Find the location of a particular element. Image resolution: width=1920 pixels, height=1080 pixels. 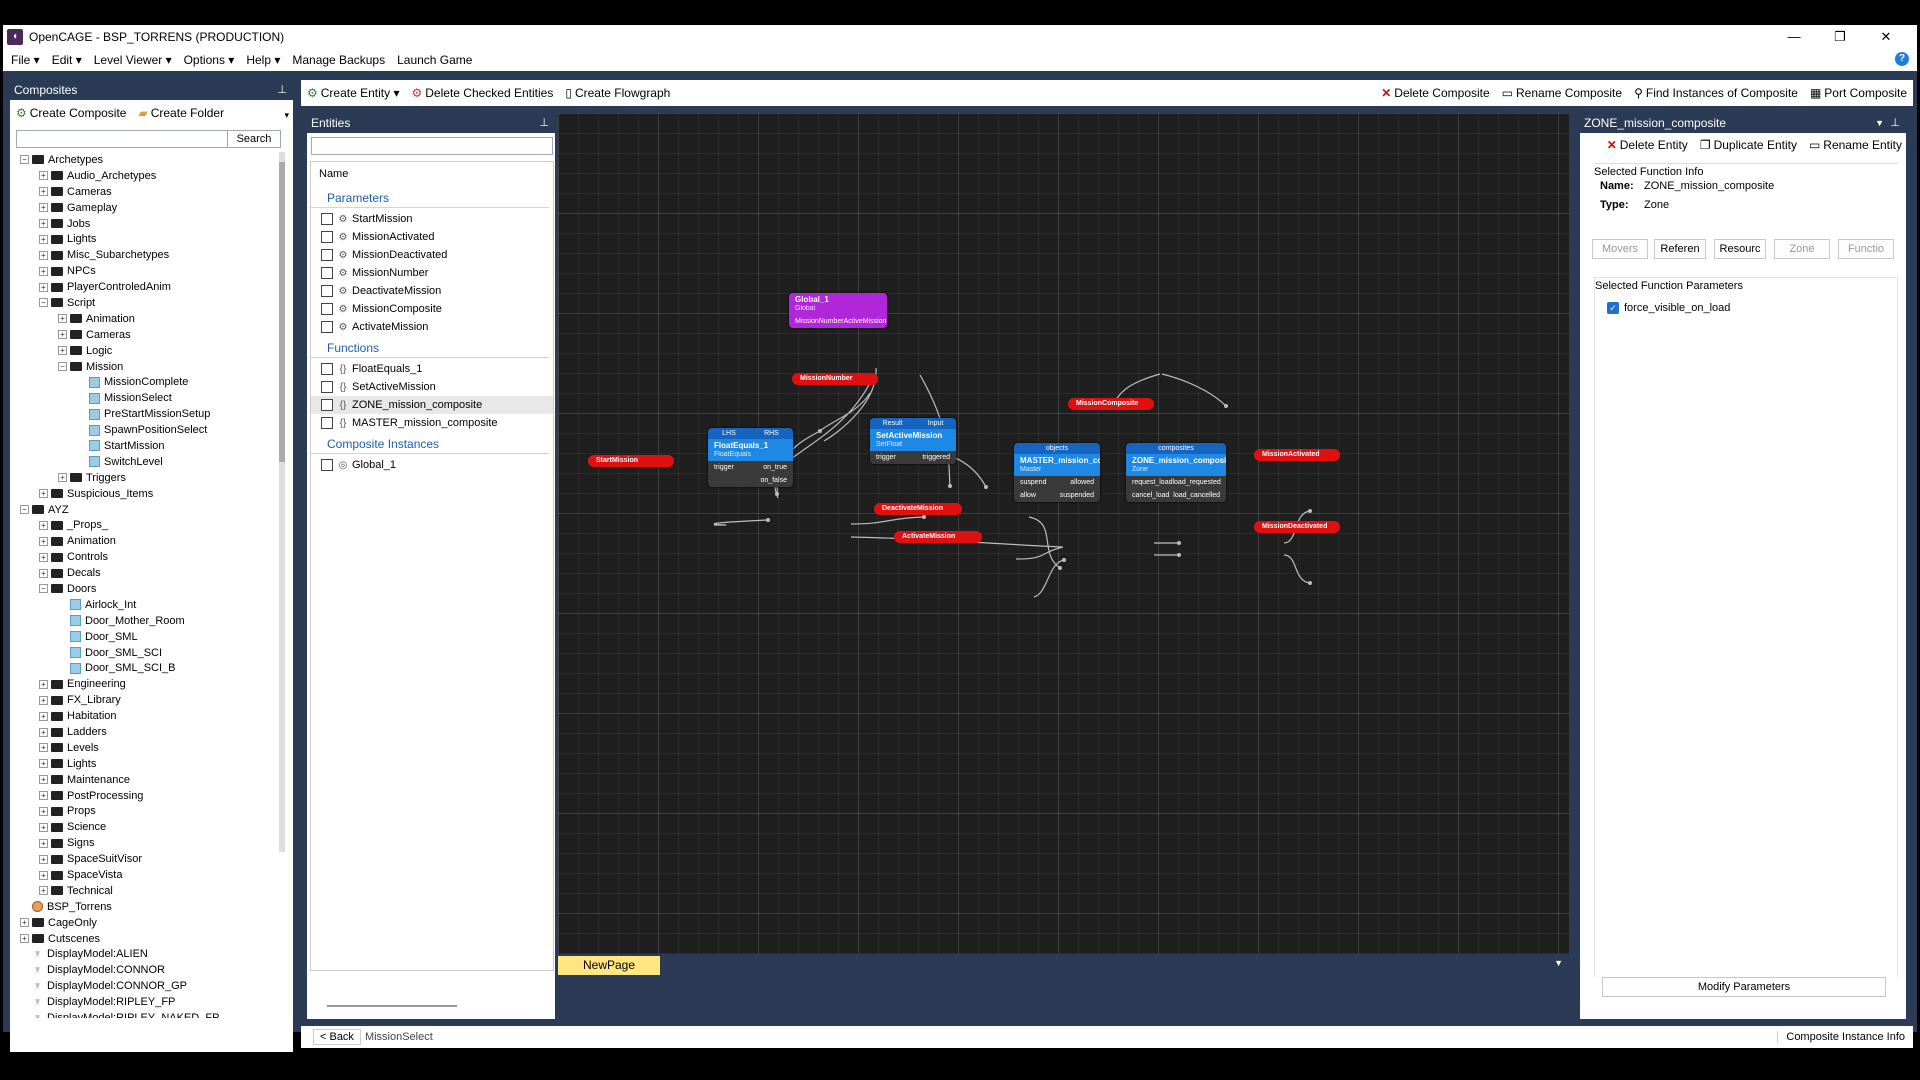

node-pin: allowed is located at coordinates (1082, 482).